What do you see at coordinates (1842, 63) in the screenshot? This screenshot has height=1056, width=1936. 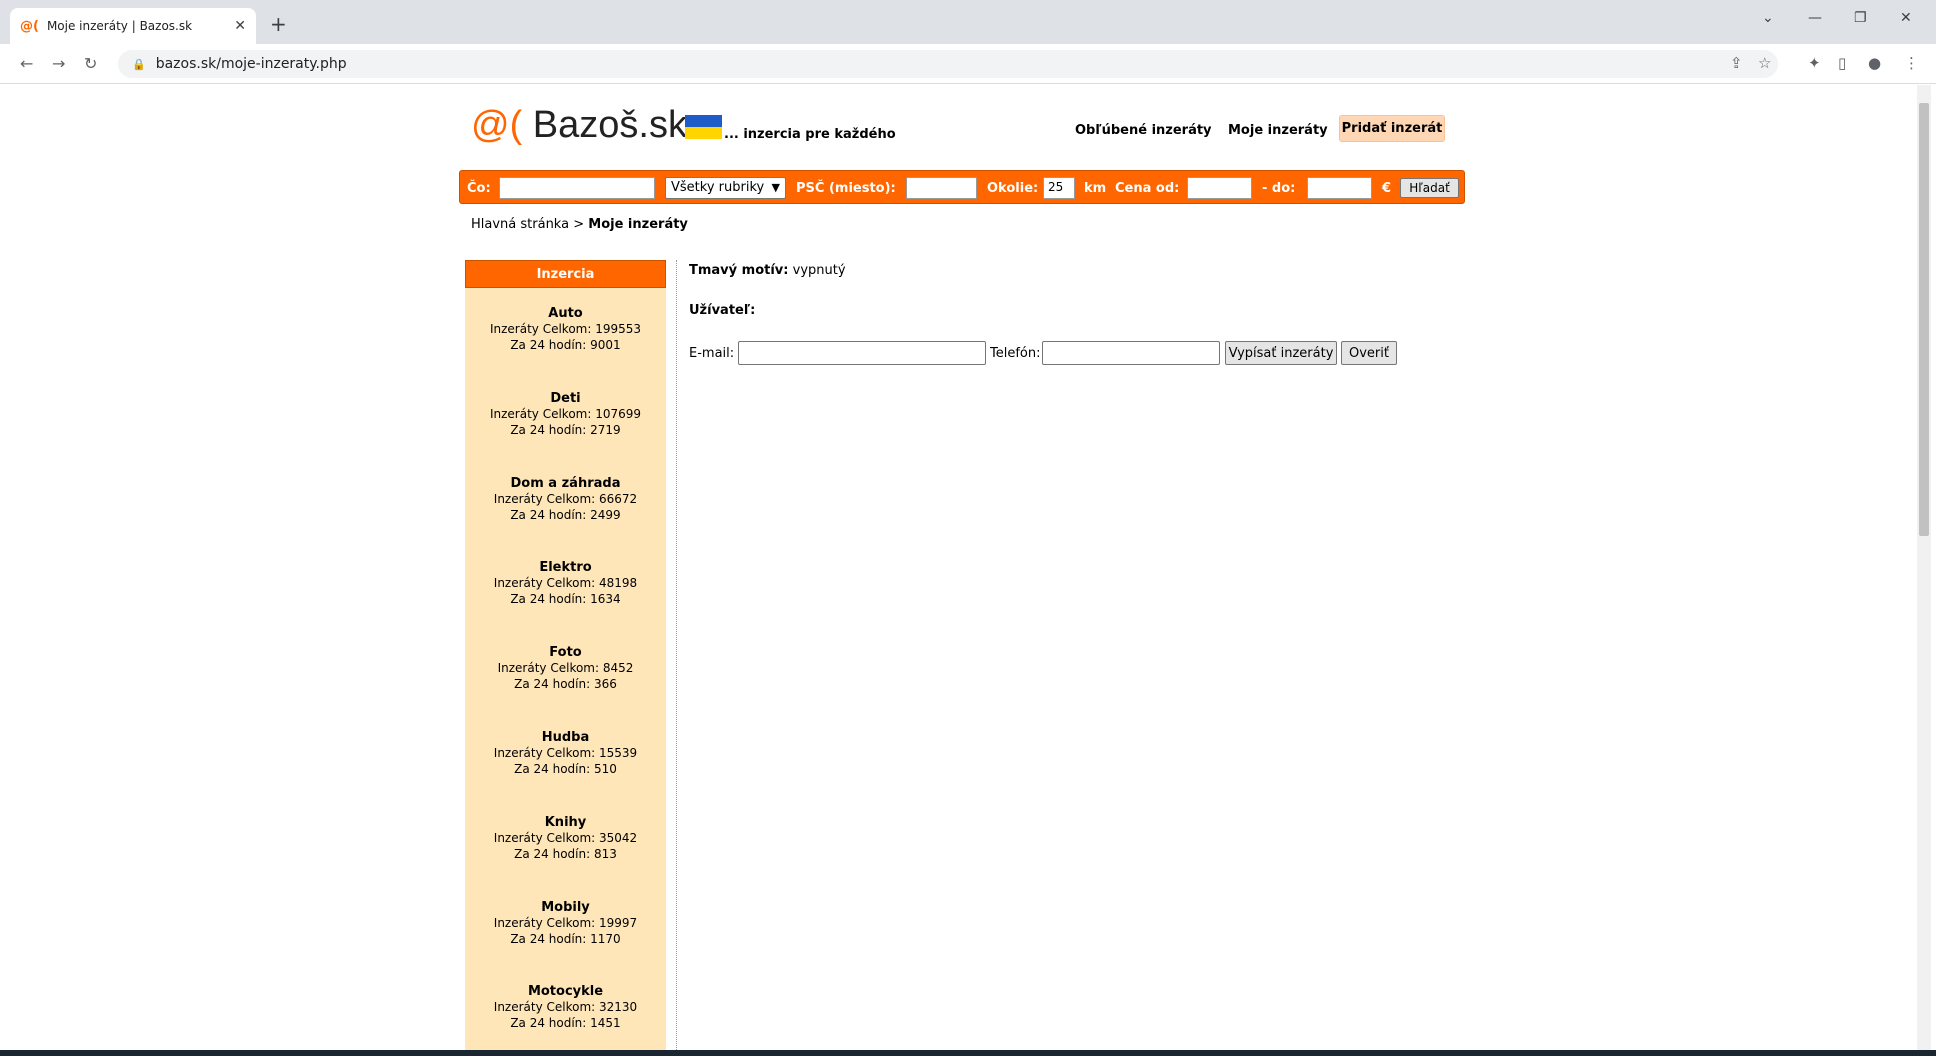 I see `side-panel-icon: ▯` at bounding box center [1842, 63].